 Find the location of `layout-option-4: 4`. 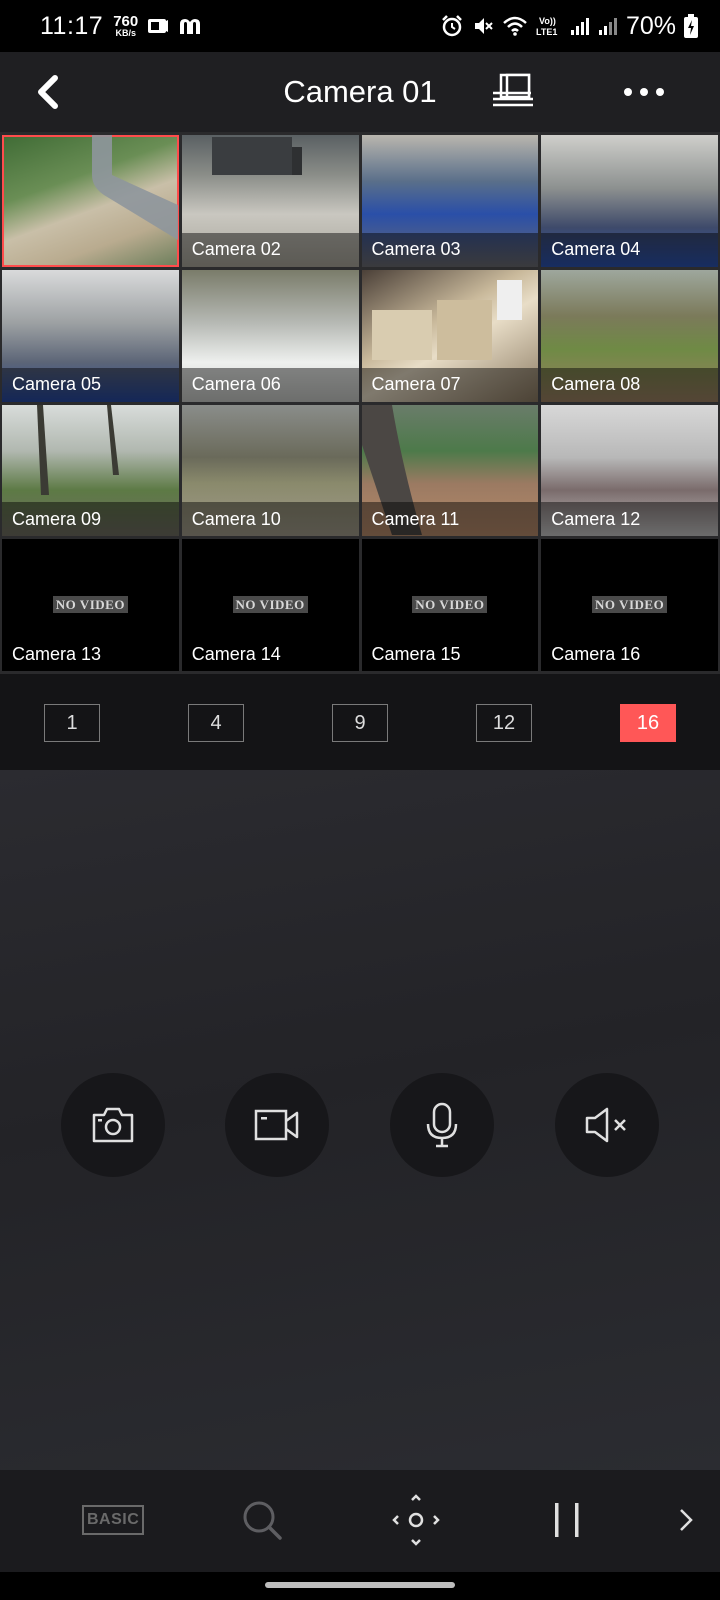

layout-option-4: 4 is located at coordinates (216, 723).